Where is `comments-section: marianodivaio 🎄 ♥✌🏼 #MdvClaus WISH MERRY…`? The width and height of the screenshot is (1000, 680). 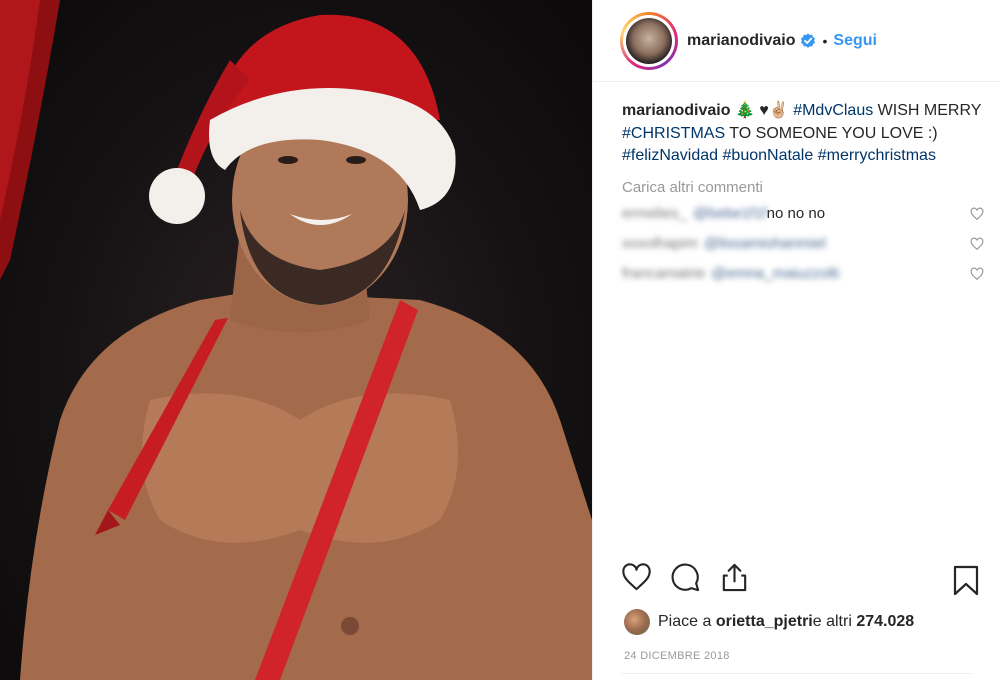
comments-section: marianodivaio 🎄 ♥✌🏼 #MdvClaus WISH MERRY… is located at coordinates (803, 194).